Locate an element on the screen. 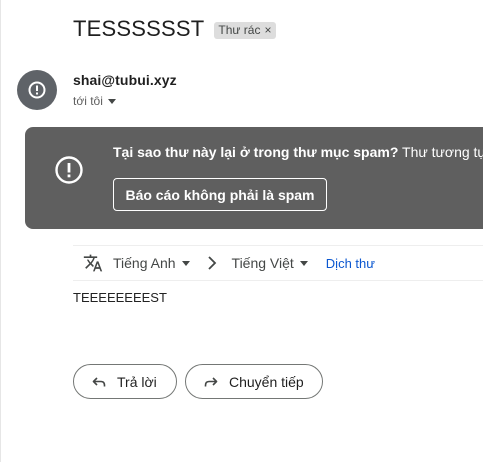 The width and height of the screenshot is (483, 462). email-subject: TESSSSSST is located at coordinates (139, 28).